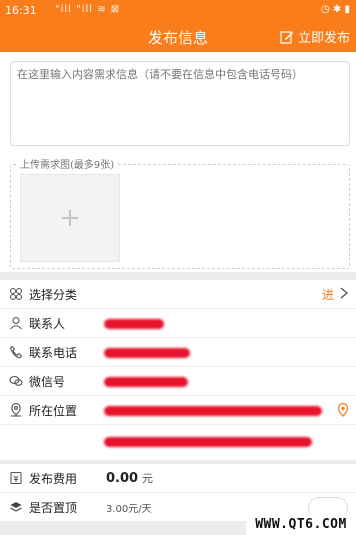 The image size is (356, 535). What do you see at coordinates (178, 323) in the screenshot?
I see `contact-row: 联系人` at bounding box center [178, 323].